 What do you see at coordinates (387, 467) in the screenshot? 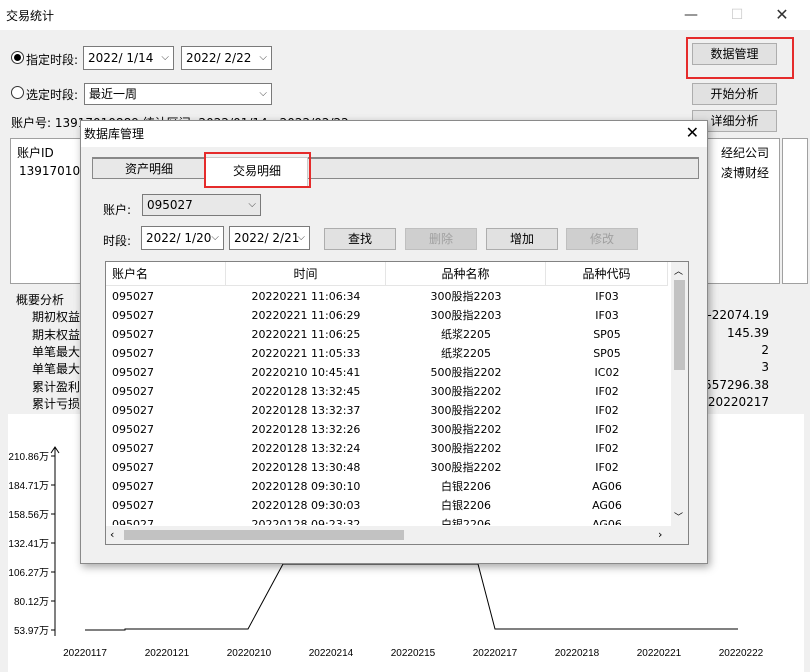
I see `table-row: 095027 20220128 13:30:48 300股指2202 IF02` at bounding box center [387, 467].